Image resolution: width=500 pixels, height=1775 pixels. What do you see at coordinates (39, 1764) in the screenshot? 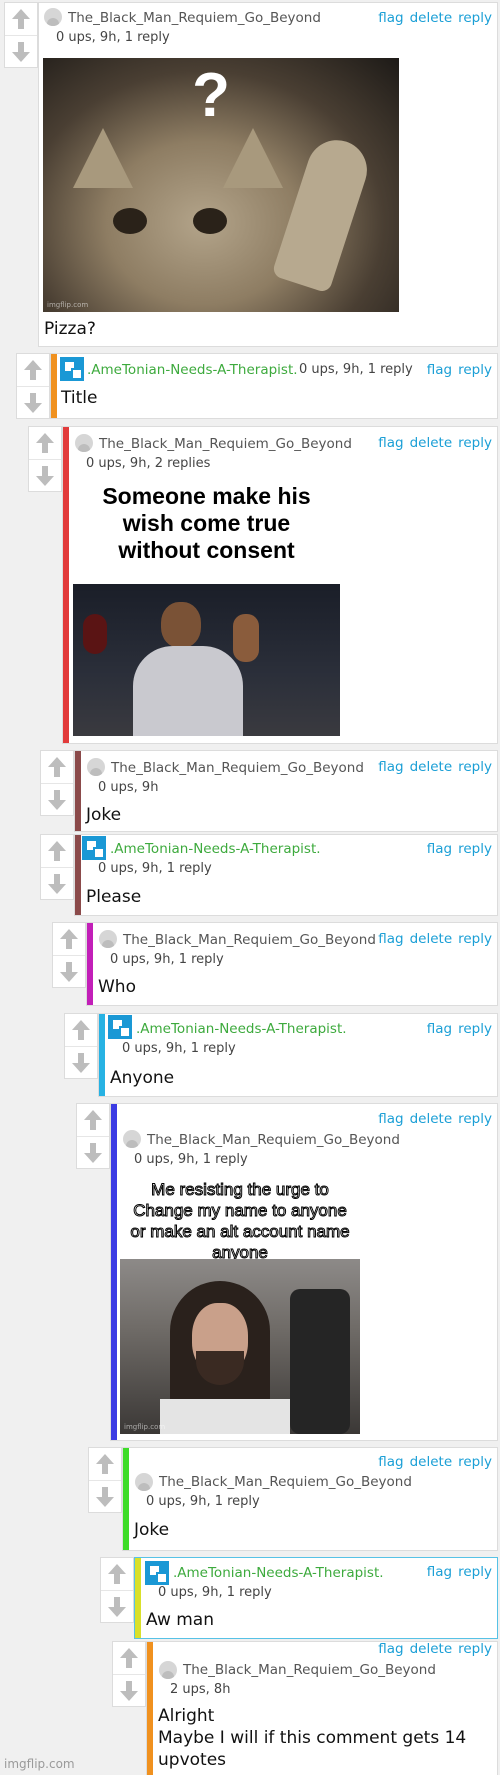
I see `site-watermark: imgflip.com` at bounding box center [39, 1764].